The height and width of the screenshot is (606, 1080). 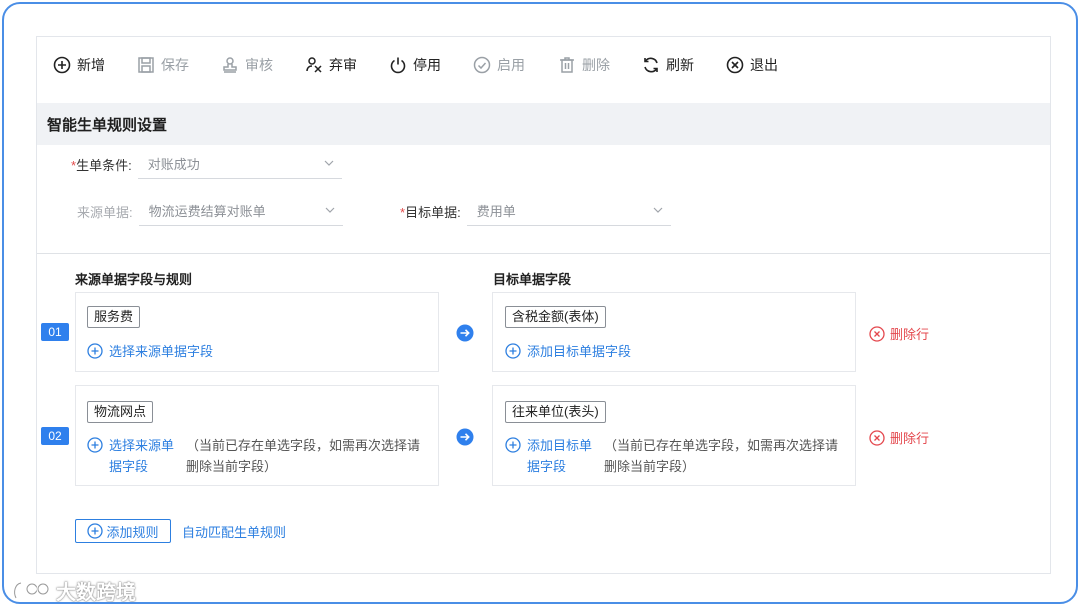 What do you see at coordinates (132, 532) in the screenshot?
I see `add-rule-label: 添加规则` at bounding box center [132, 532].